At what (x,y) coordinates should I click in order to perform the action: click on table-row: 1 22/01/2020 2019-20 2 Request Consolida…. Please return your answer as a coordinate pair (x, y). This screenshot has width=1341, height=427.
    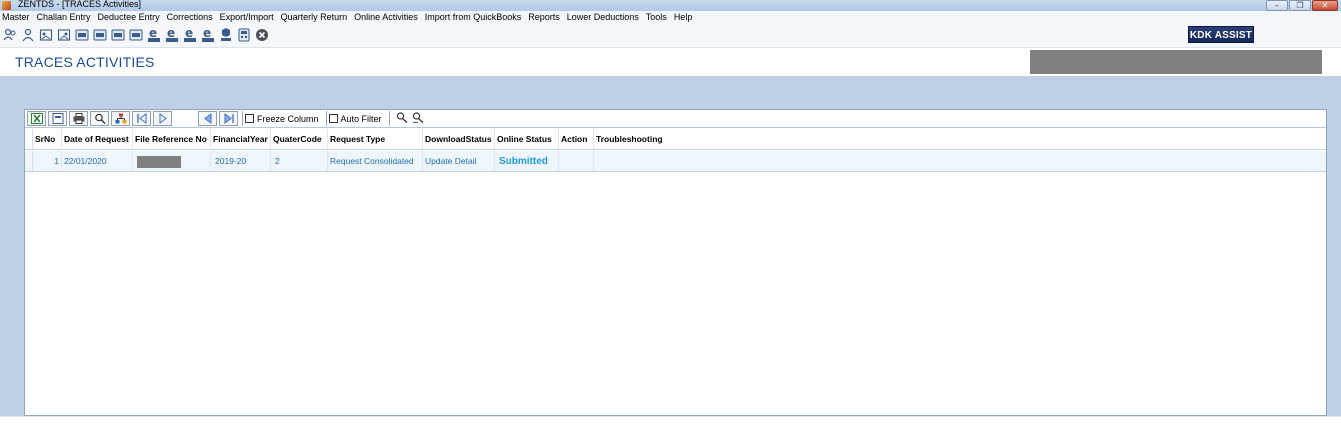
    Looking at the image, I should click on (675, 161).